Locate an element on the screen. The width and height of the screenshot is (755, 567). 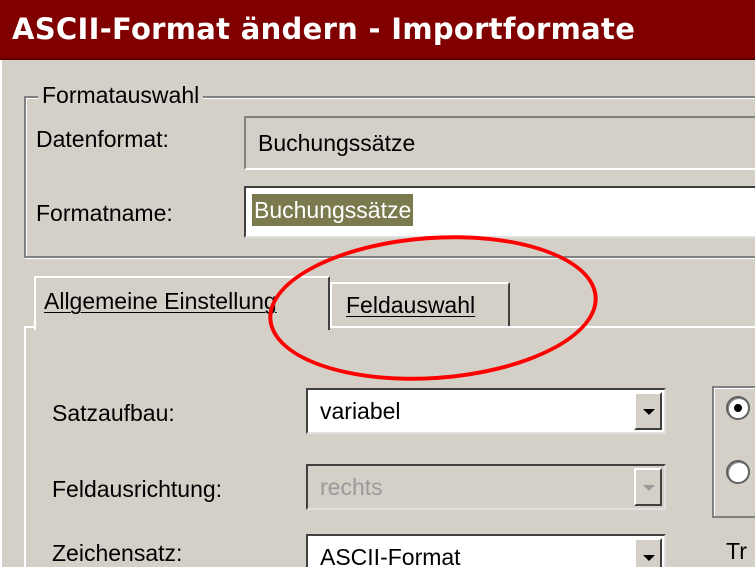
title-bar: ASCII-Format ändern - Importformate is located at coordinates (377, 30).